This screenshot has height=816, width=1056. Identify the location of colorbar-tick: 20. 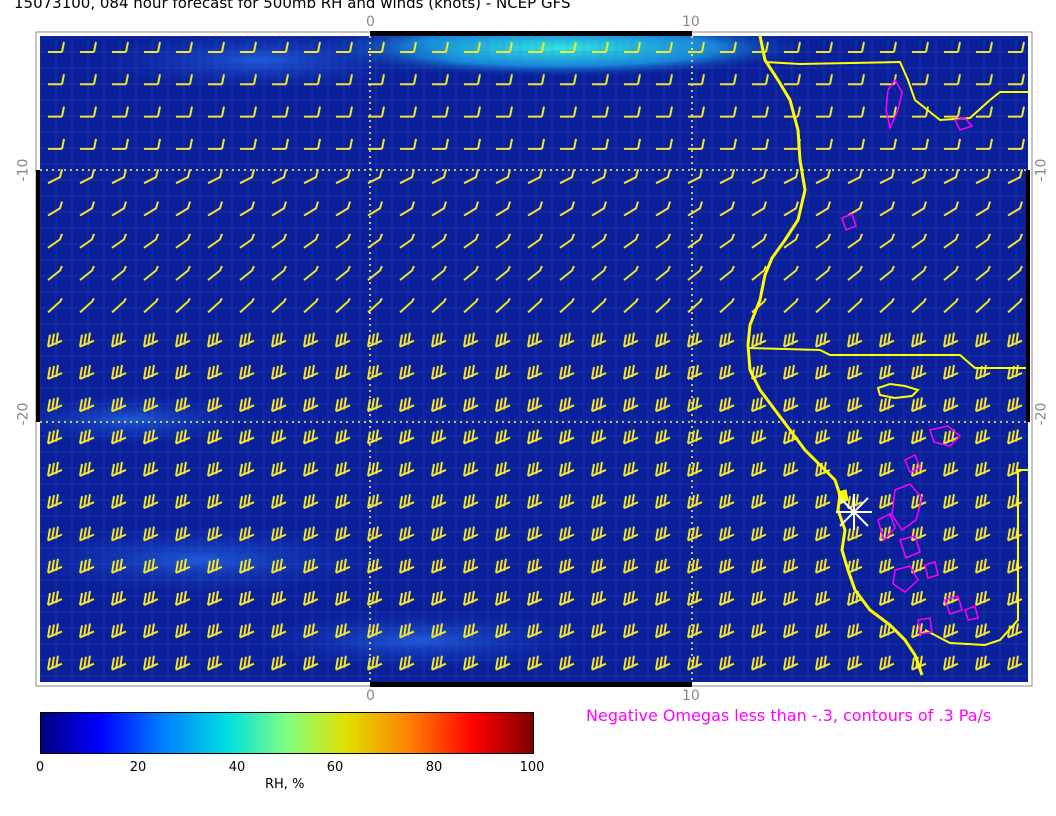
(138, 767).